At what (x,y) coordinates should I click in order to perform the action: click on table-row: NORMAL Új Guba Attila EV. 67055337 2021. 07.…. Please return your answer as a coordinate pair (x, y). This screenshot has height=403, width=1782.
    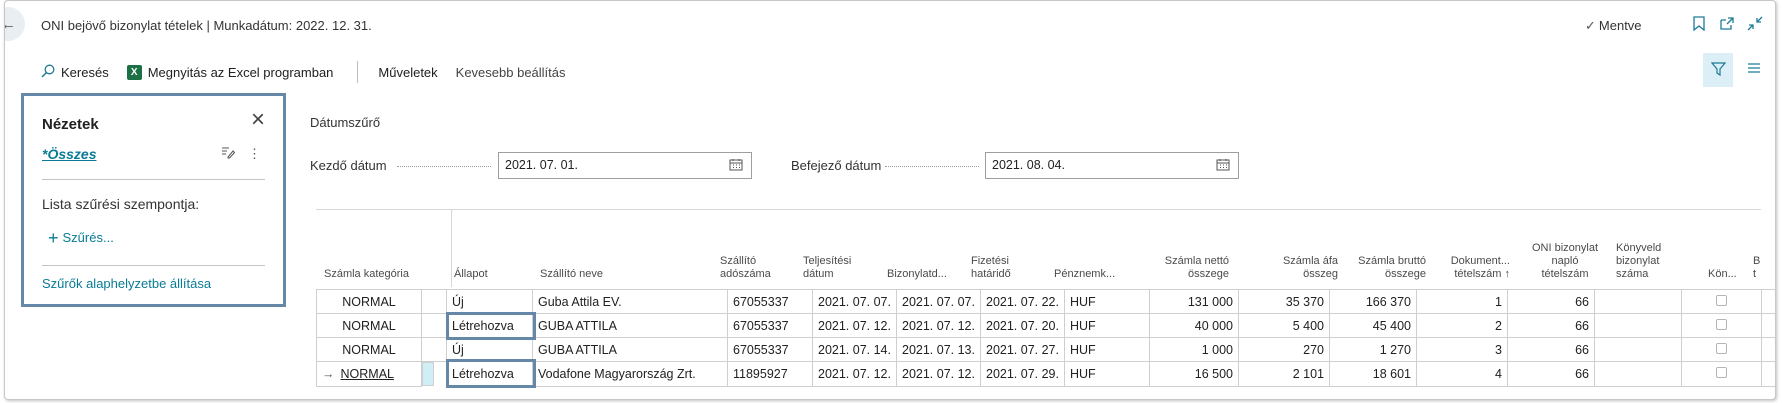
    Looking at the image, I should click on (1045, 301).